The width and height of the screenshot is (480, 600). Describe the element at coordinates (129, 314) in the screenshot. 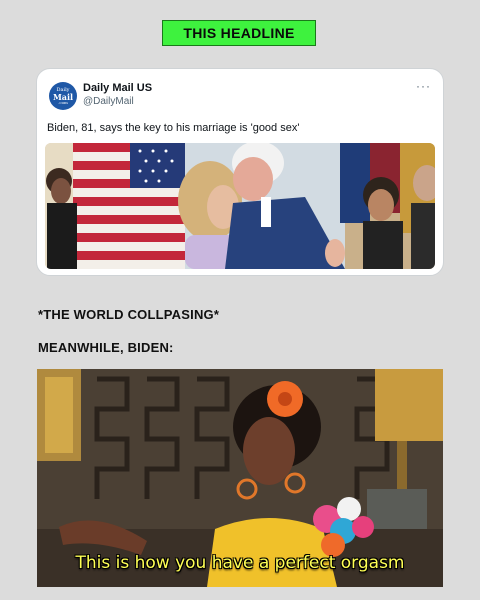

I see `world-collapsing-text: *THE WORLD COLLPASING*` at that location.